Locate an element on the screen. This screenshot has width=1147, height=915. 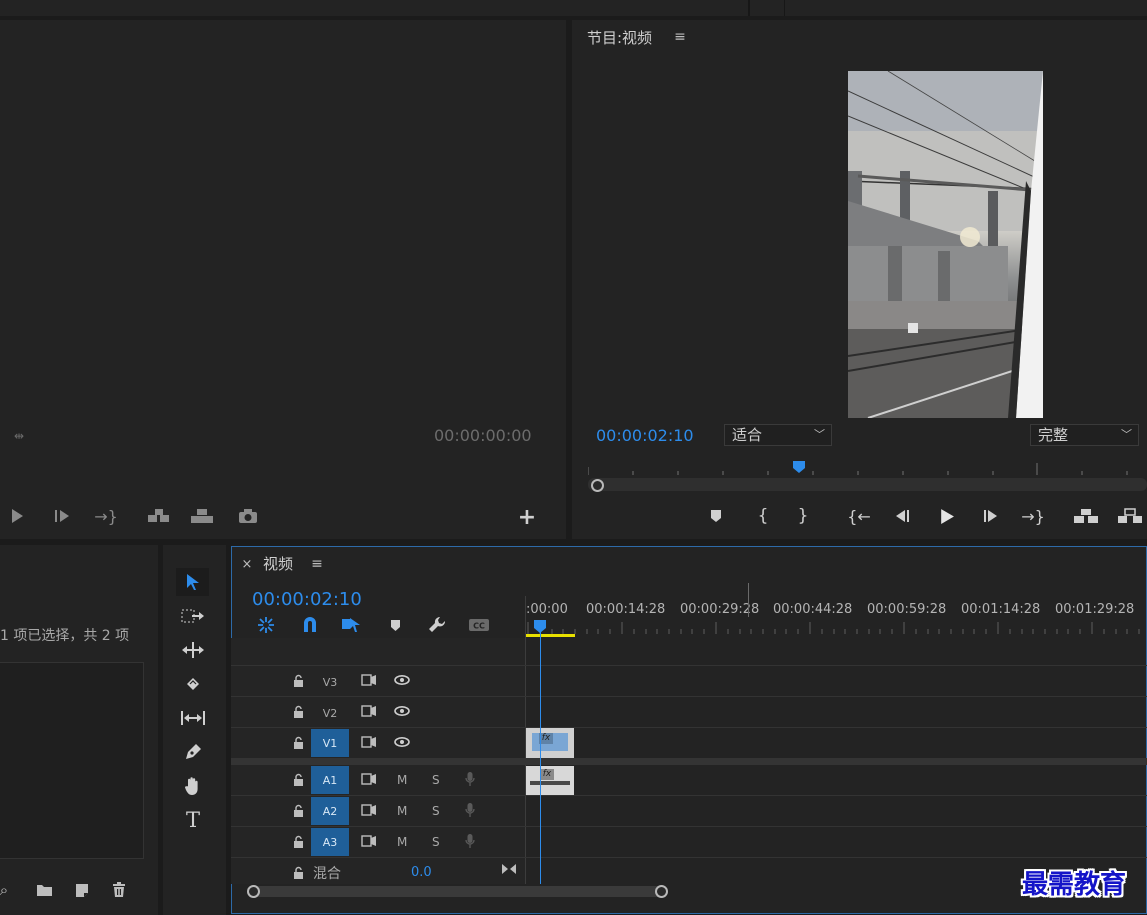
program-panel-title: 节目:视频 is located at coordinates (619, 37).